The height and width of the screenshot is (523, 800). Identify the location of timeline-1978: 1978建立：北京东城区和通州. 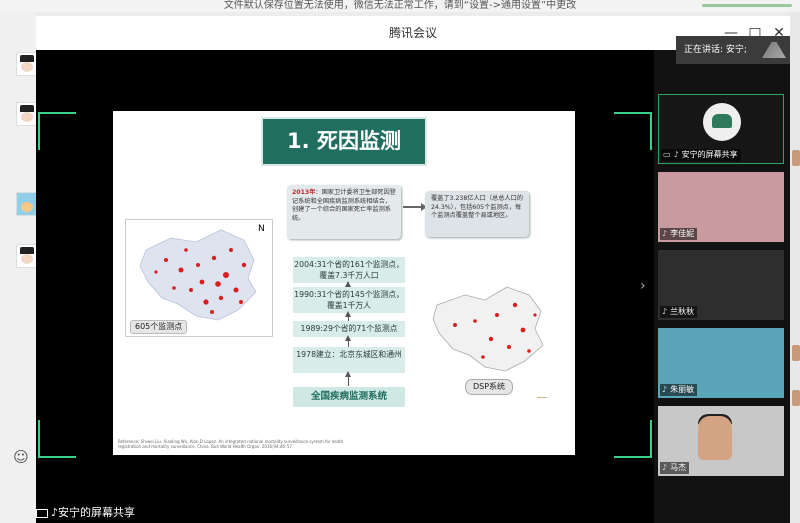
(349, 360).